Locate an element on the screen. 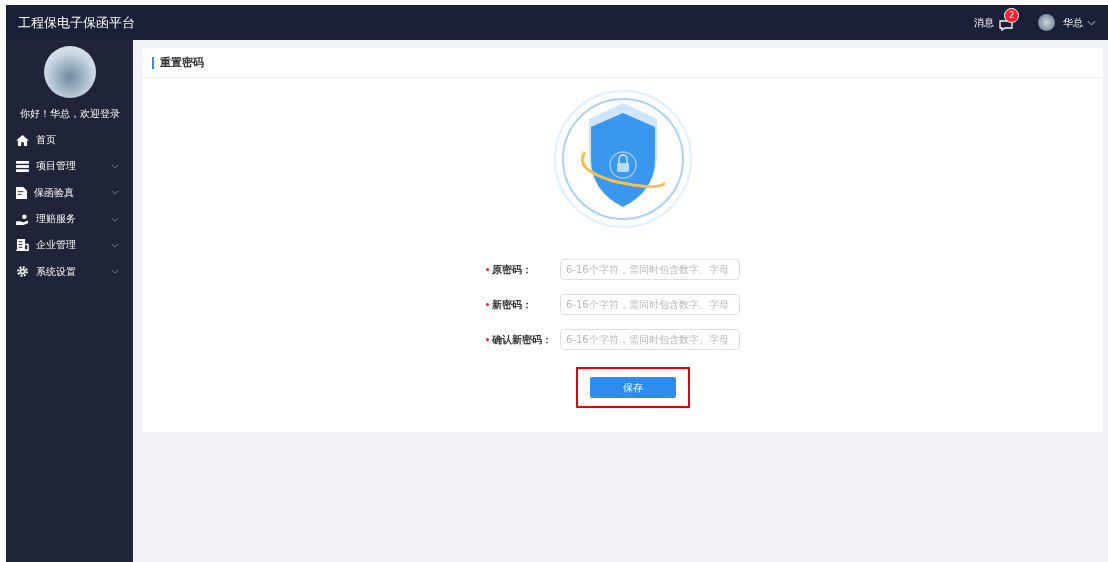 This screenshot has width=1108, height=562. gear-icon is located at coordinates (22, 272).